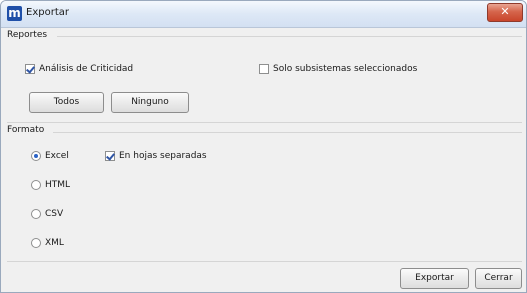 The height and width of the screenshot is (293, 527). Describe the element at coordinates (498, 278) in the screenshot. I see `cerrar-button: Cerrar` at that location.